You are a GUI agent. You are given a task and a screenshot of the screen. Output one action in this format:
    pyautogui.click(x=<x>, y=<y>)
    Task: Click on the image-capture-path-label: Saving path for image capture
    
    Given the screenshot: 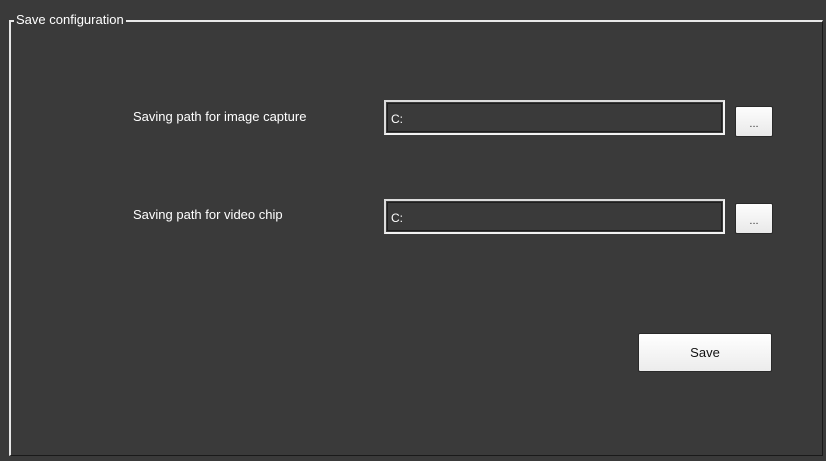 What is the action you would take?
    pyautogui.click(x=220, y=116)
    